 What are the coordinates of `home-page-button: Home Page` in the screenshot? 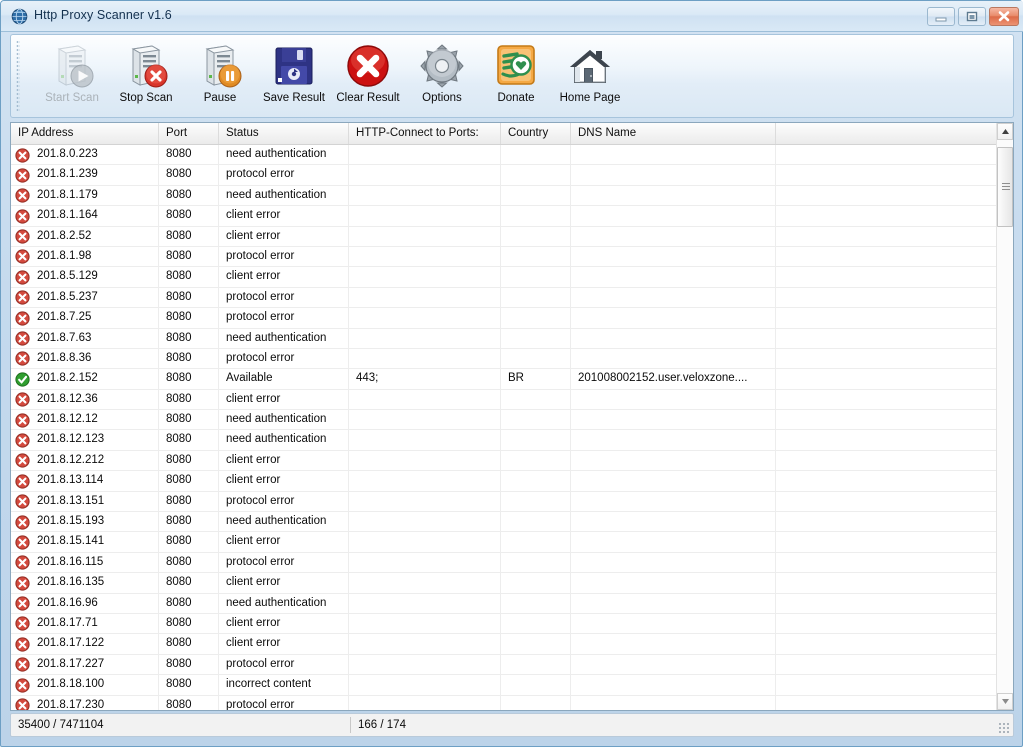 It's located at (590, 76).